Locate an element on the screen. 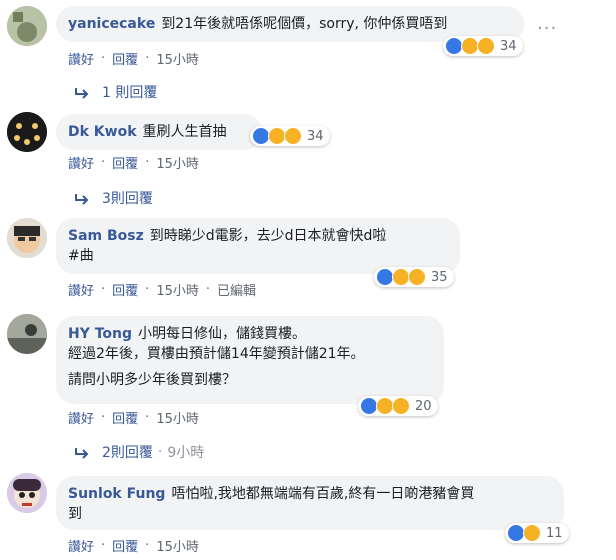 The image size is (616, 560). comment-text: 經過2年後，買樓由預計儲14年變預計儲21年。 is located at coordinates (216, 354).